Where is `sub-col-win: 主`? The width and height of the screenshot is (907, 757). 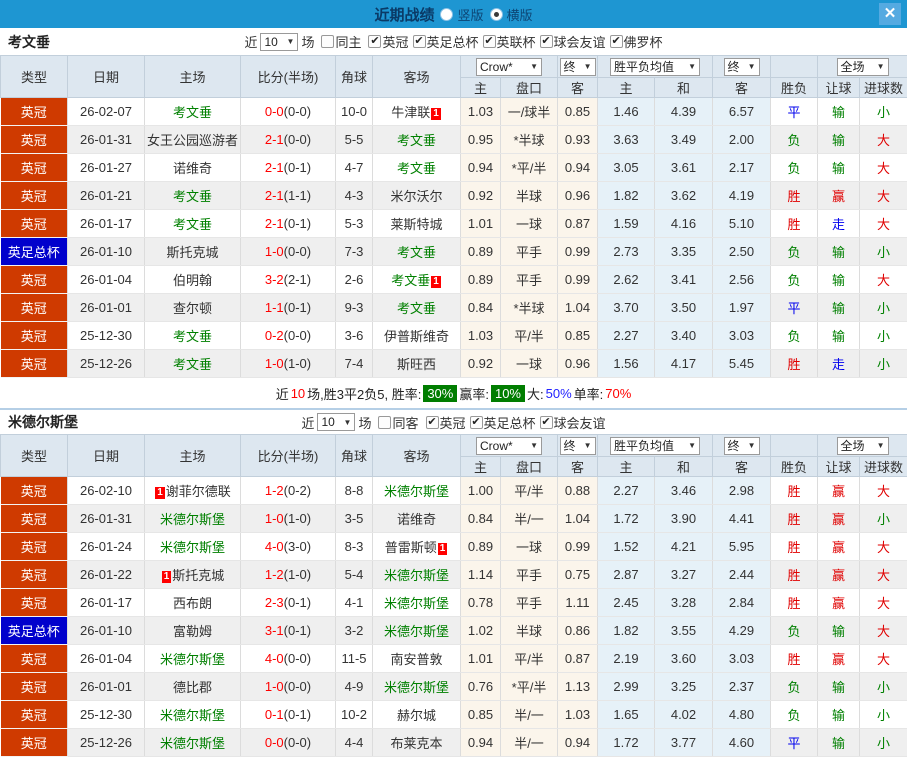
sub-col-win: 主 is located at coordinates (626, 88).